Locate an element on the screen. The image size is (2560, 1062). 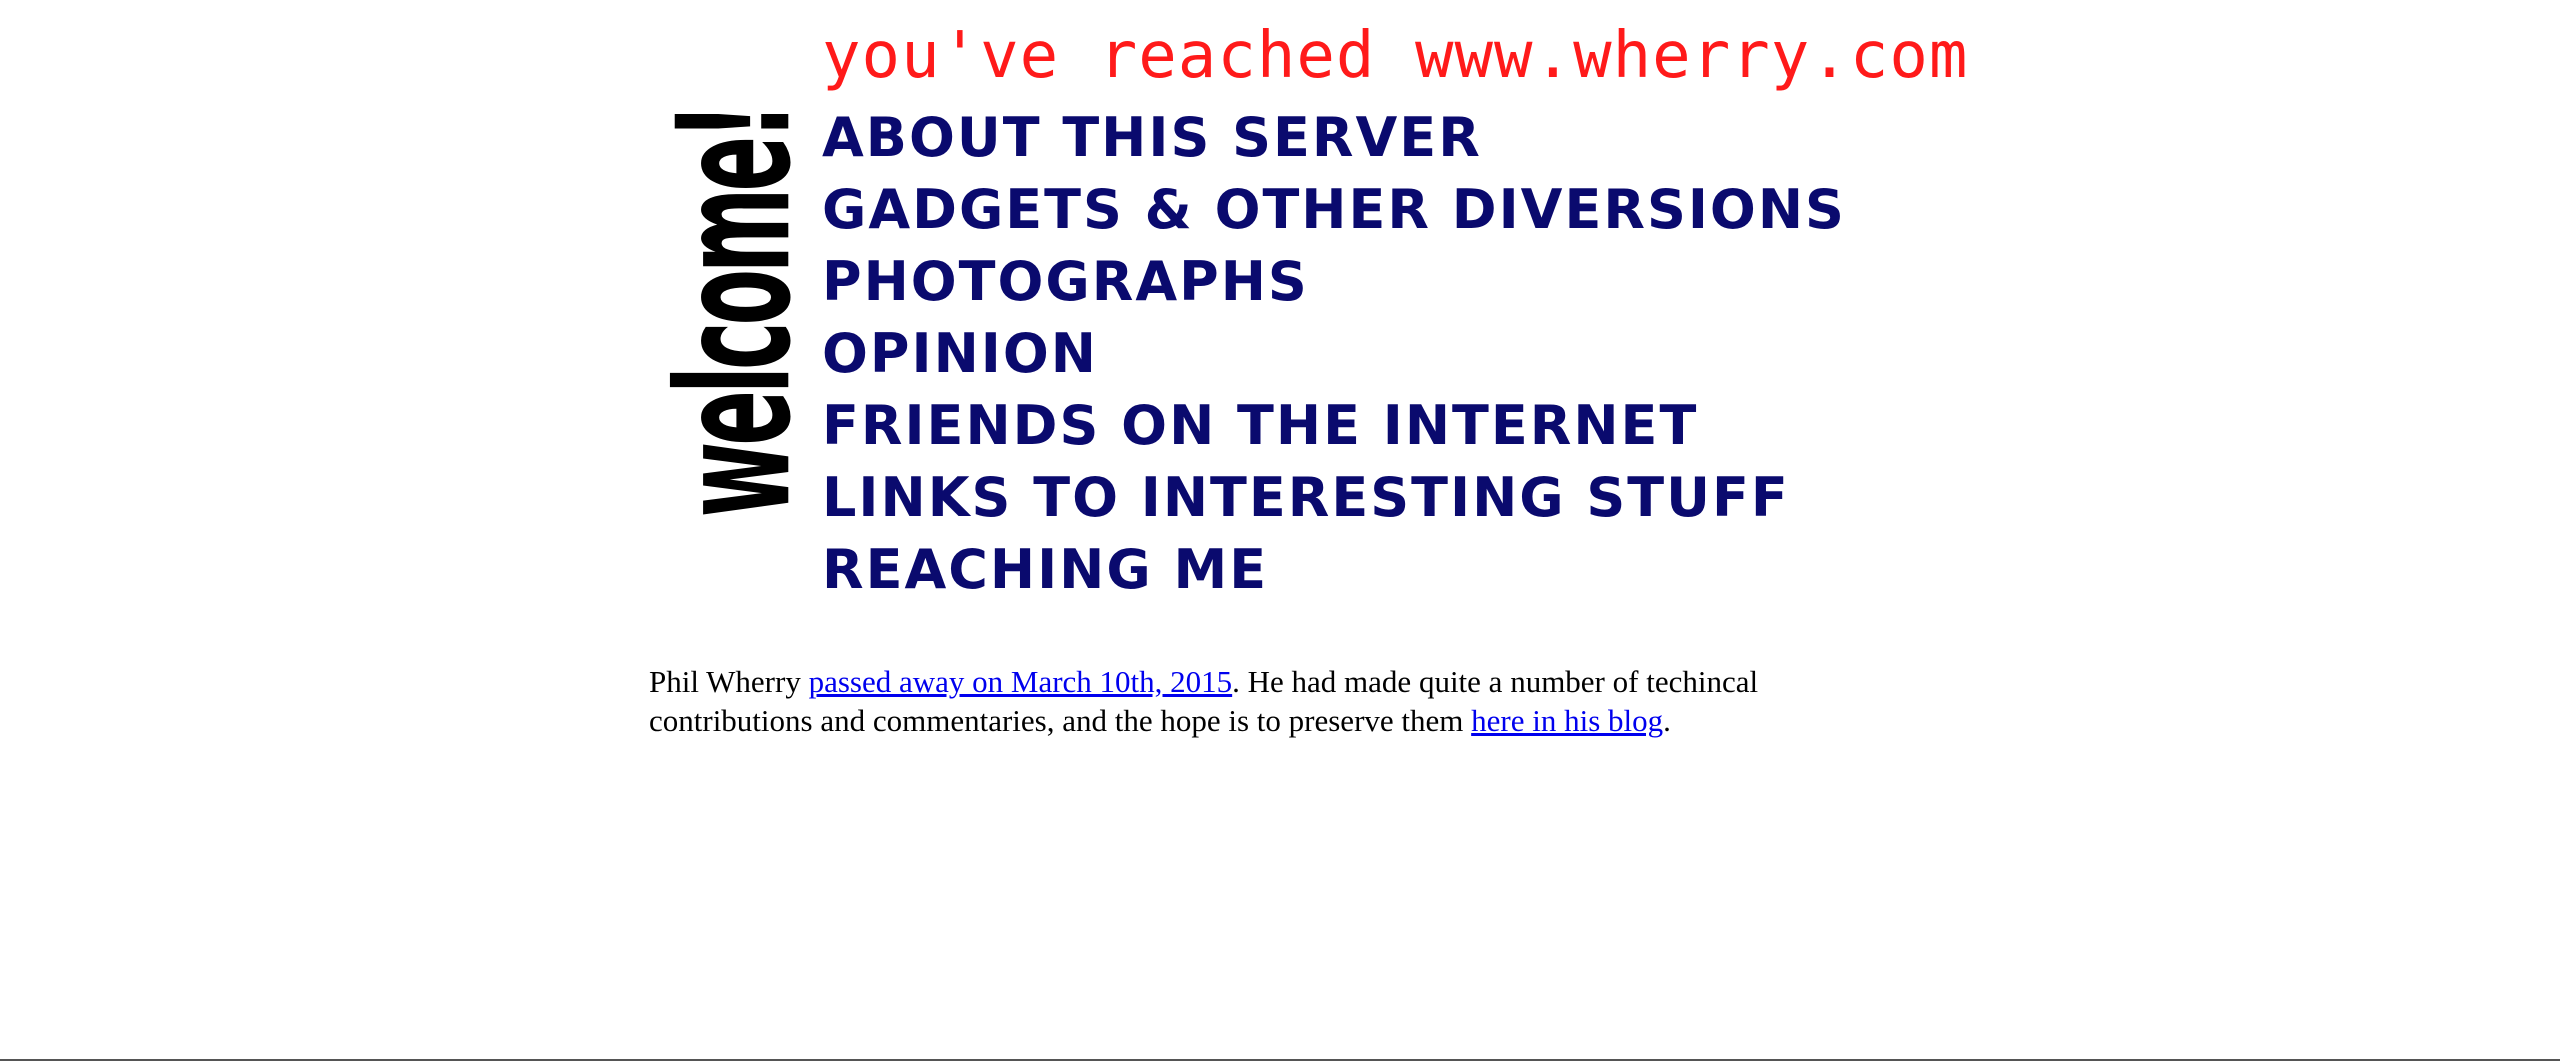
link-about-this-server: ABOUT THIS SERVER is located at coordinates (1152, 137).